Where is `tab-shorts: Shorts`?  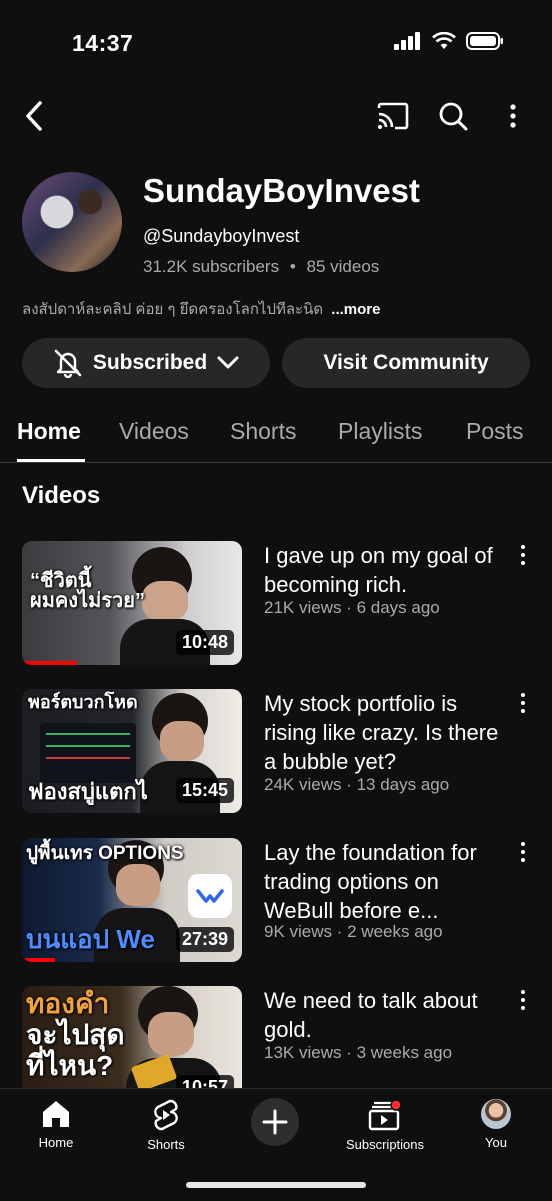 tab-shorts: Shorts is located at coordinates (263, 431).